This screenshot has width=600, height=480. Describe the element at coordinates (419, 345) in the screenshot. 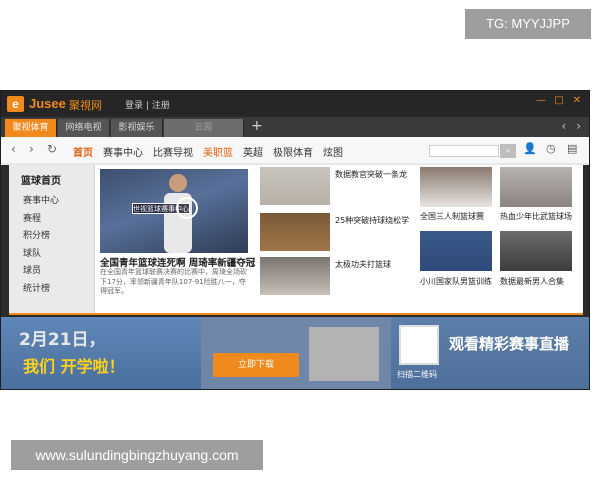

I see `qr-code-icon` at that location.